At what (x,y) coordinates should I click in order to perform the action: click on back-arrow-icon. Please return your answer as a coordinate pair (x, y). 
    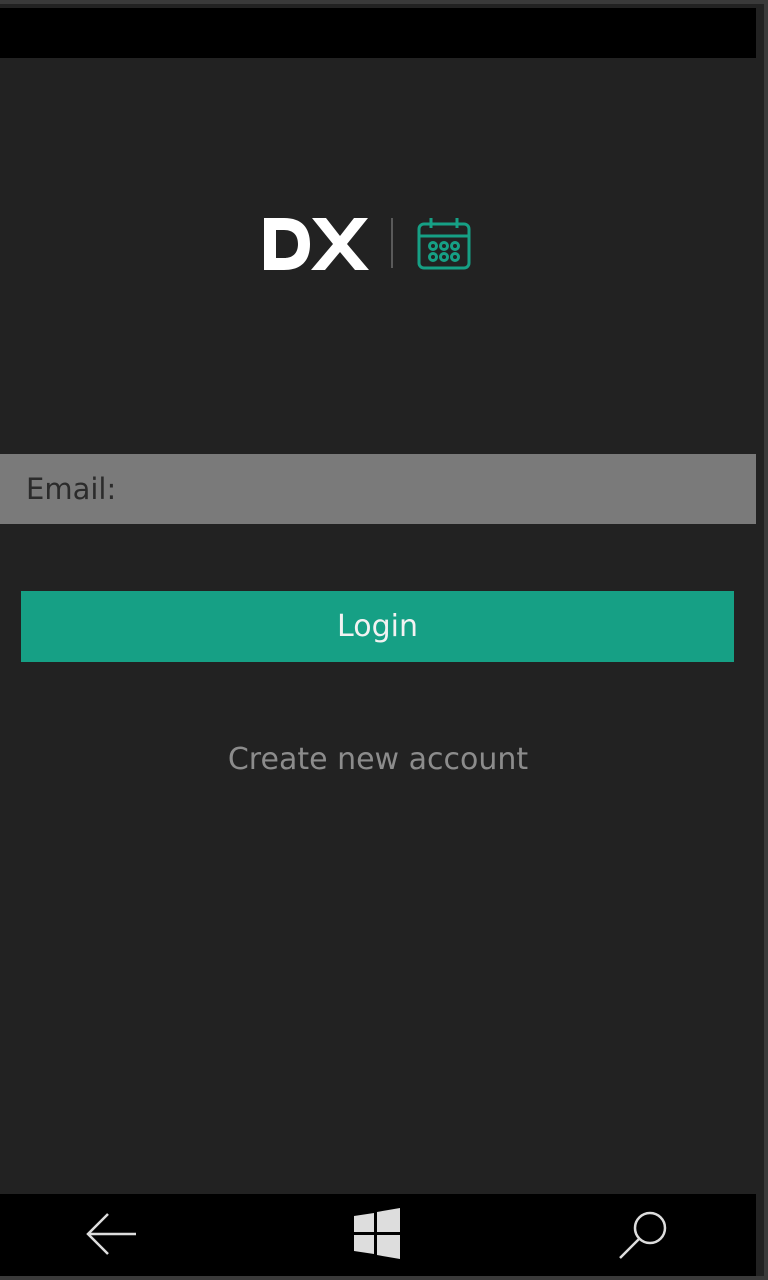
    Looking at the image, I should click on (111, 1234).